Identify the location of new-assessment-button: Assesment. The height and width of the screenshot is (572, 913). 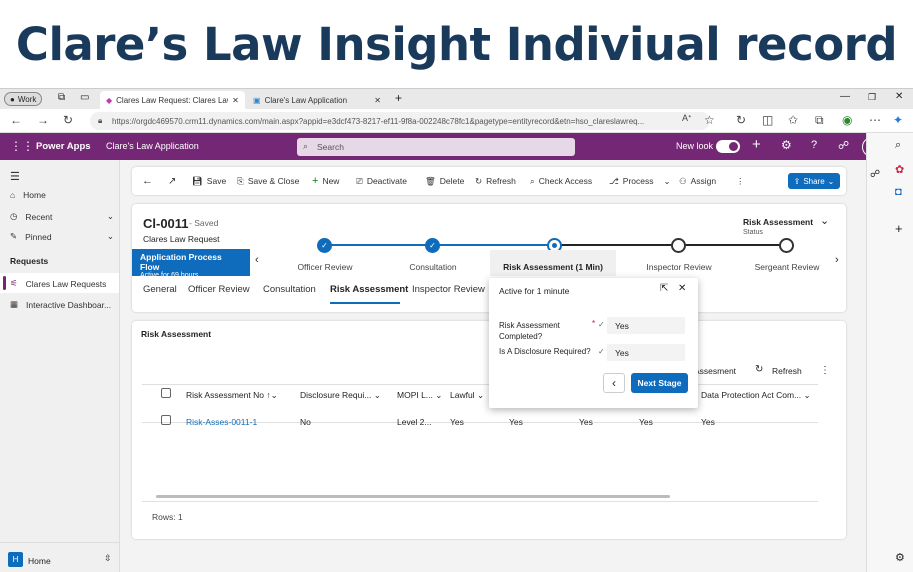
(715, 371).